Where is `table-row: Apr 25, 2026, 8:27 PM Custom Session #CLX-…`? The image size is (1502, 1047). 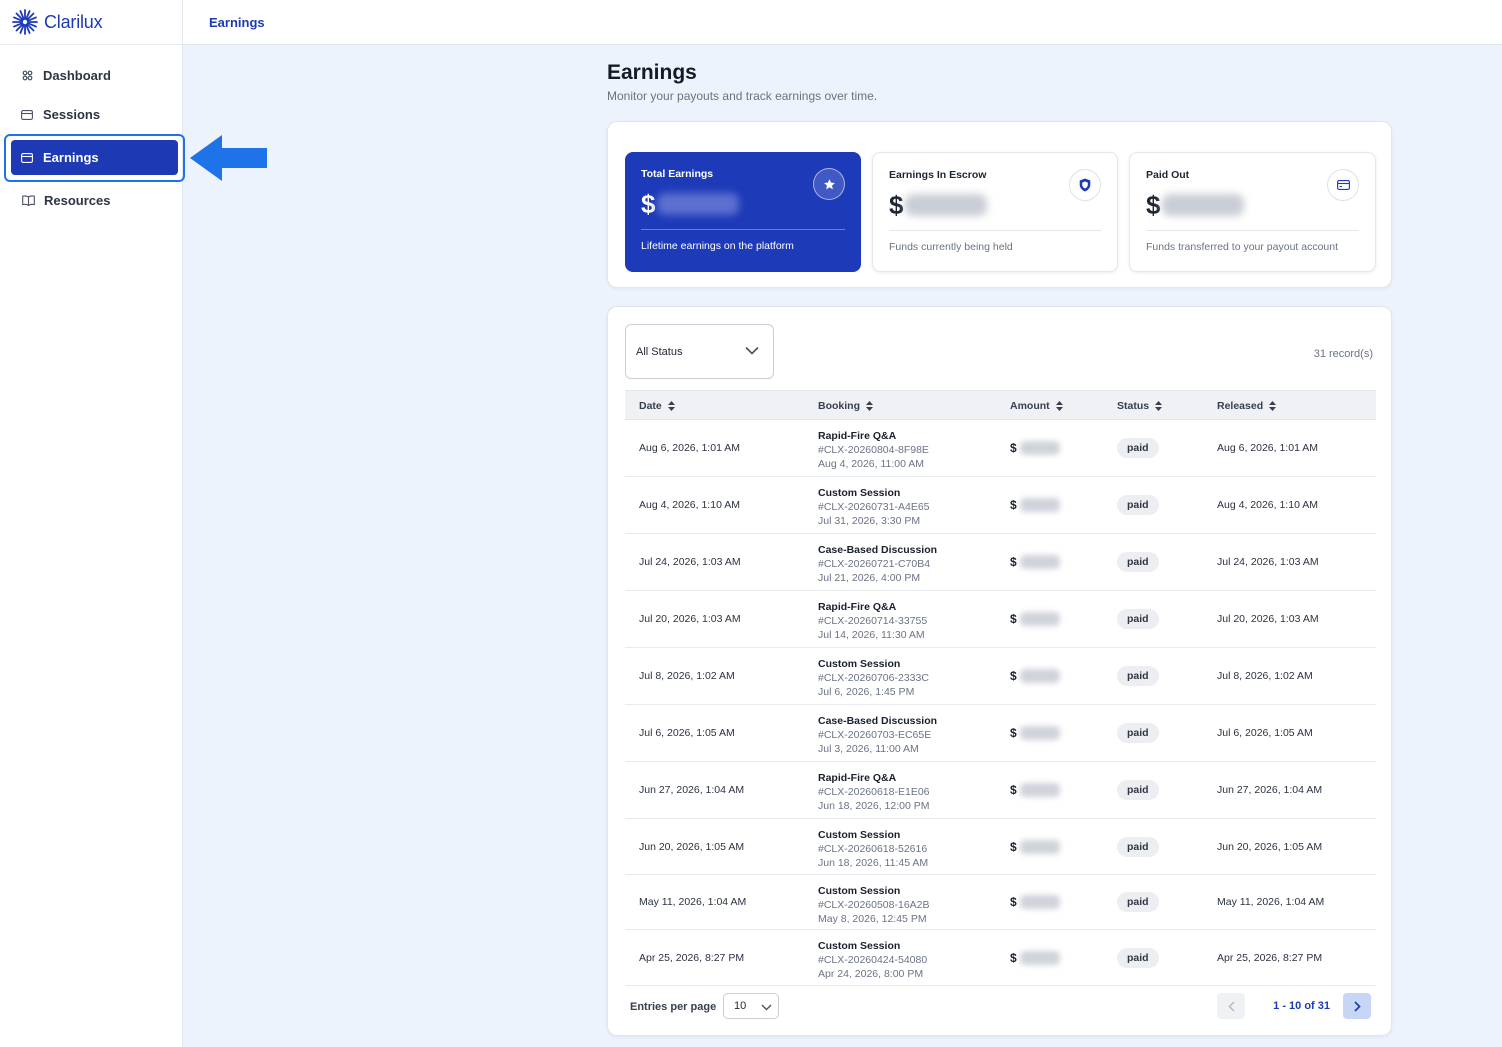
table-row: Apr 25, 2026, 8:27 PM Custom Session #CLX-… is located at coordinates (1000, 958).